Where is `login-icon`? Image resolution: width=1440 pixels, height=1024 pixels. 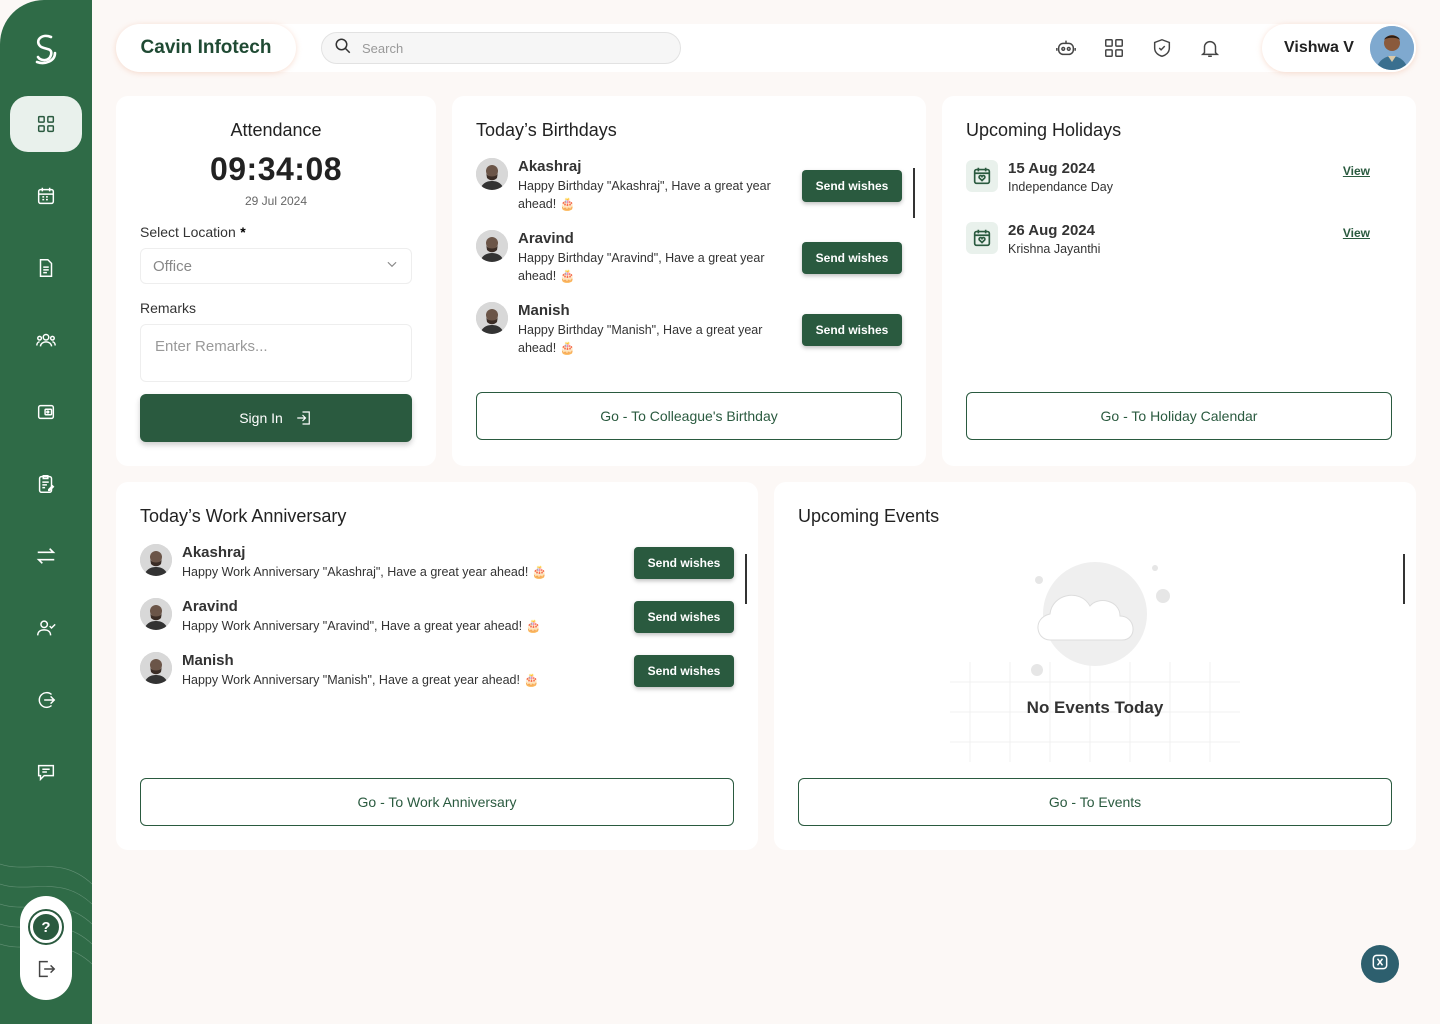
login-icon is located at coordinates (304, 418).